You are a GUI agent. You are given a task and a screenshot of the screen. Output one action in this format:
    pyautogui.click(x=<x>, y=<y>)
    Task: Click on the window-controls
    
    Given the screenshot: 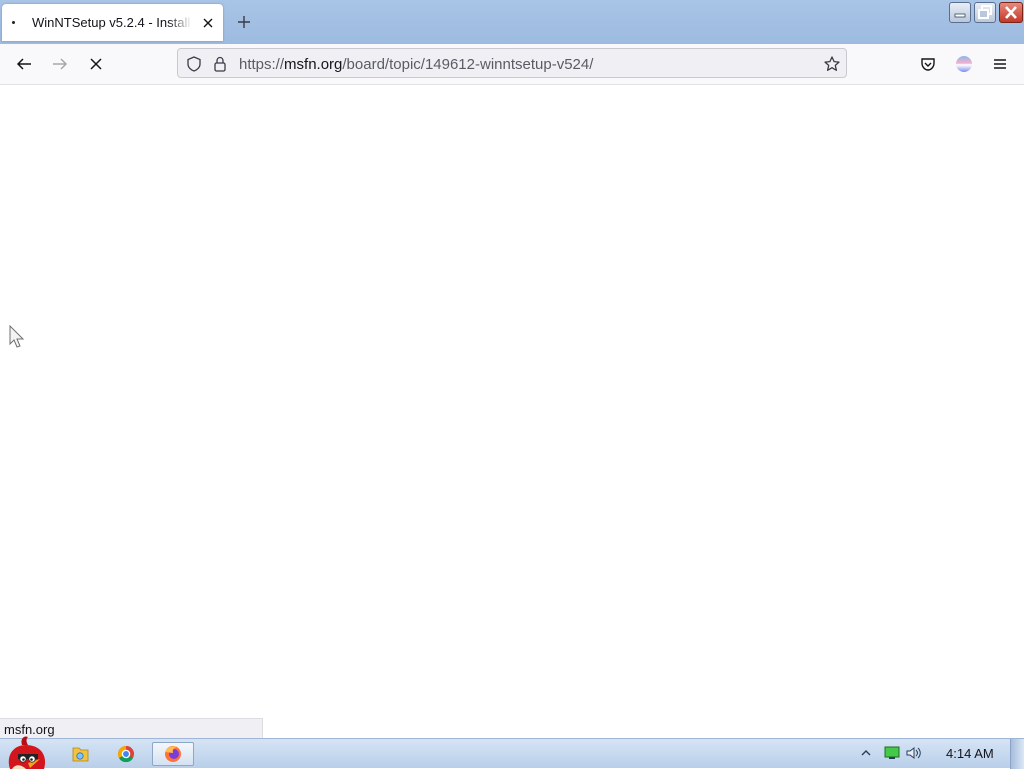 What is the action you would take?
    pyautogui.click(x=986, y=13)
    